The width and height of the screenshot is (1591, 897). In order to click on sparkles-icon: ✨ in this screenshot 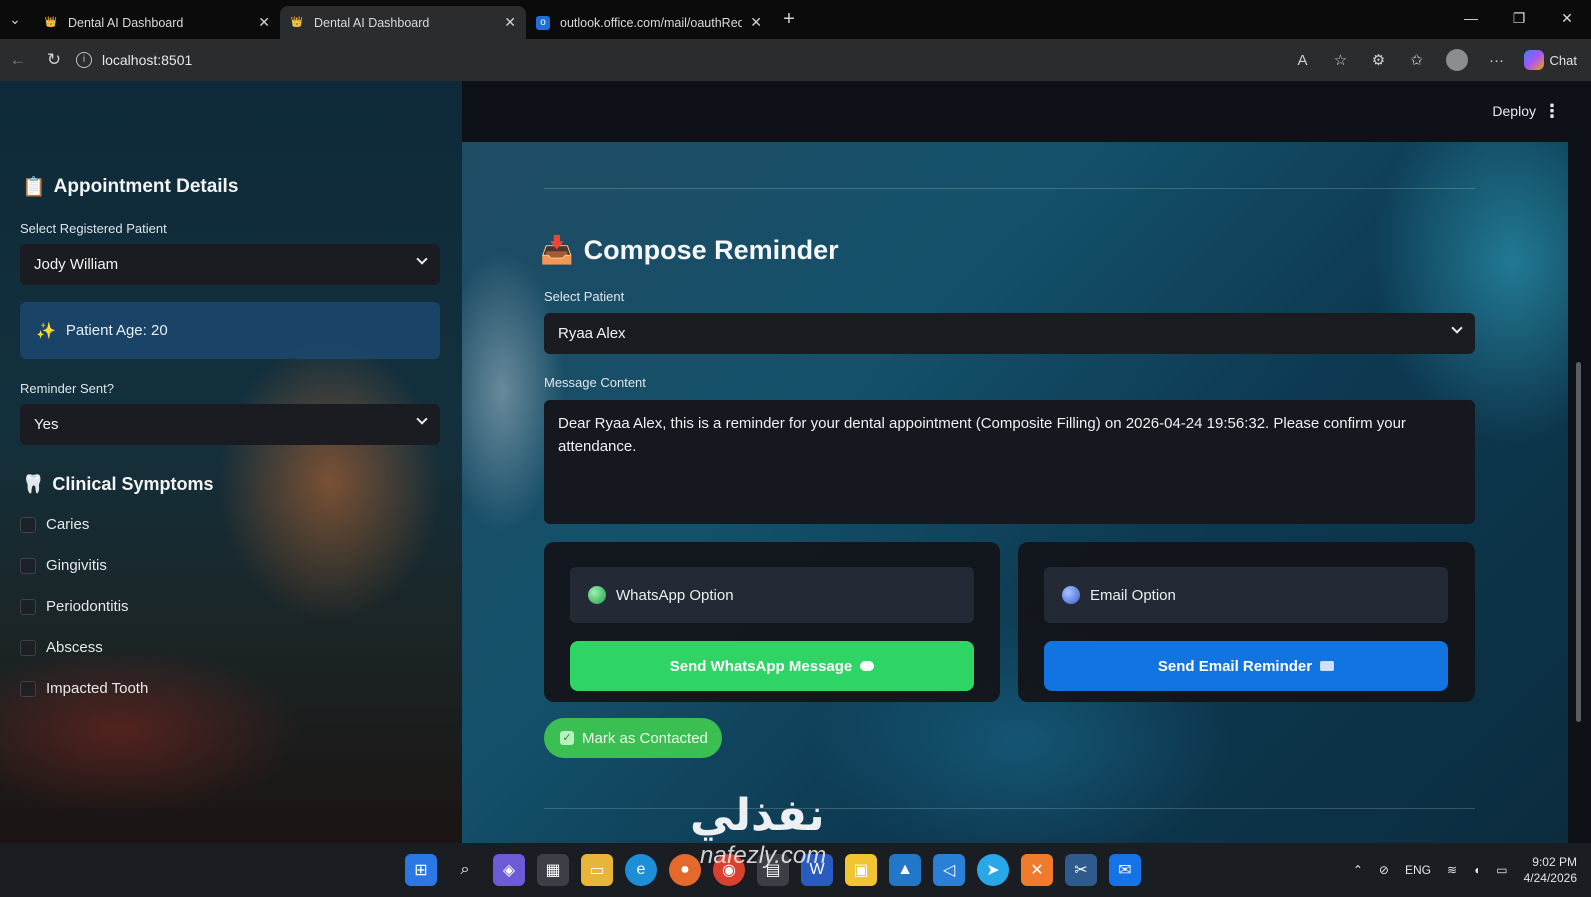, I will do `click(46, 331)`.